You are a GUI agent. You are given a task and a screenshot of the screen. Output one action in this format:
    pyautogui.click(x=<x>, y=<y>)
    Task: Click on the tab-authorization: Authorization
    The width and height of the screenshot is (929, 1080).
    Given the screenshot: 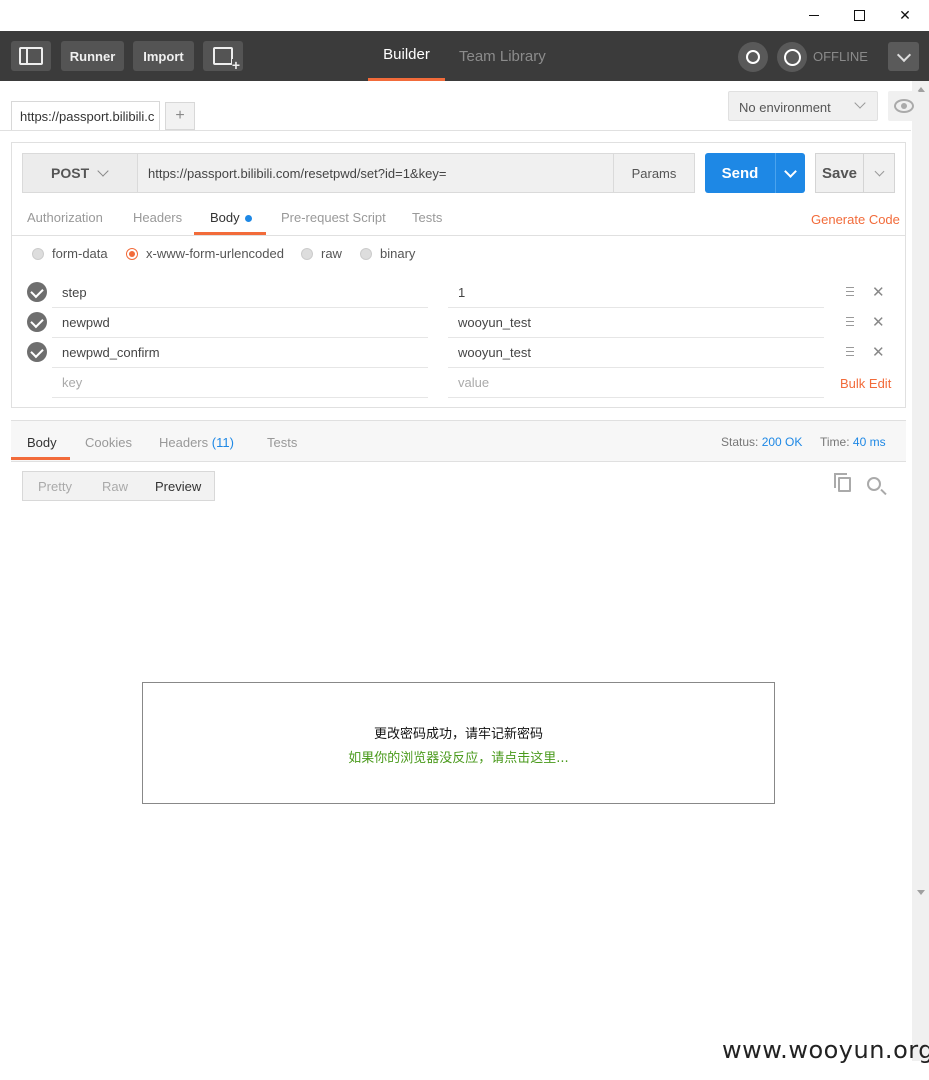 What is the action you would take?
    pyautogui.click(x=65, y=217)
    